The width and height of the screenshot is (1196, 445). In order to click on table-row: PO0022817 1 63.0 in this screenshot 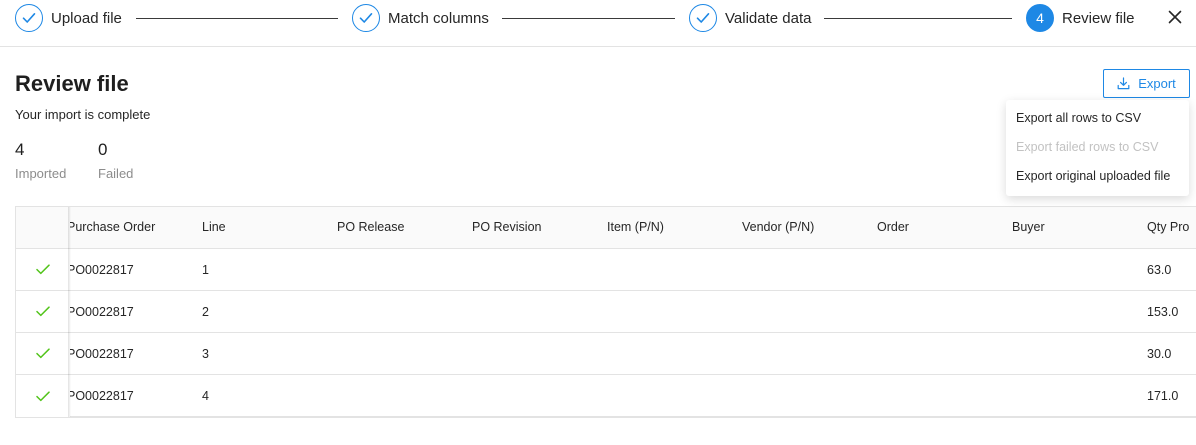, I will do `click(606, 270)`.